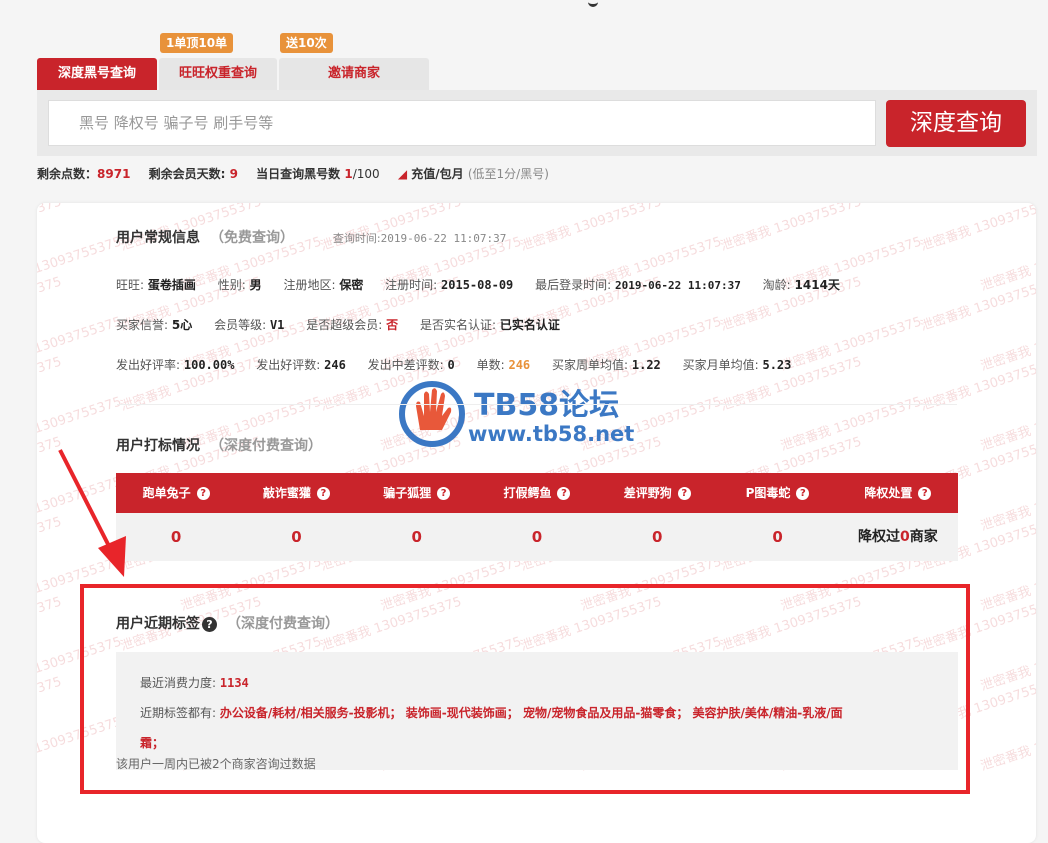 This screenshot has height=843, width=1048. Describe the element at coordinates (402, 174) in the screenshot. I see `recharge-icon: ◢` at that location.